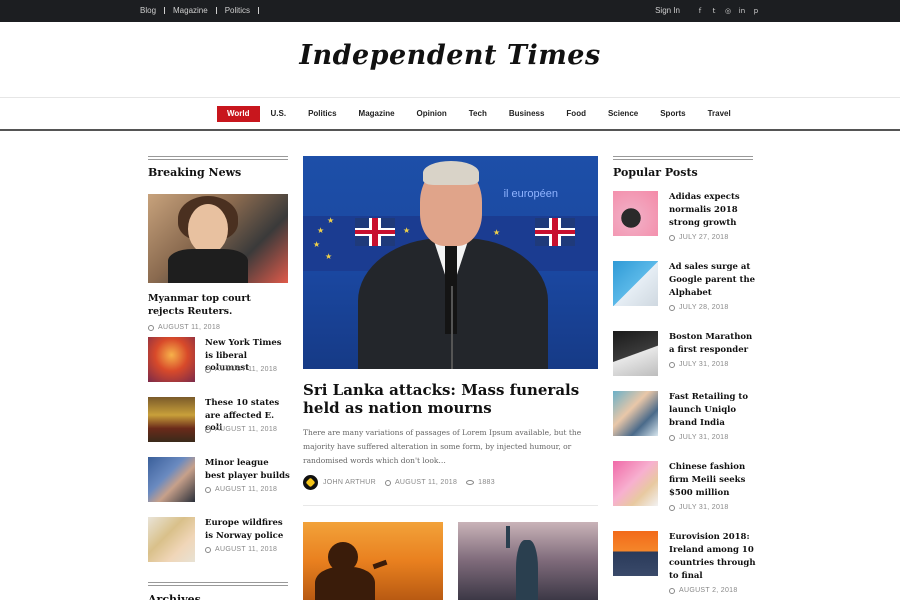 This screenshot has height=600, width=900. Describe the element at coordinates (530, 194) in the screenshot. I see `image-caption-text: il européen` at that location.